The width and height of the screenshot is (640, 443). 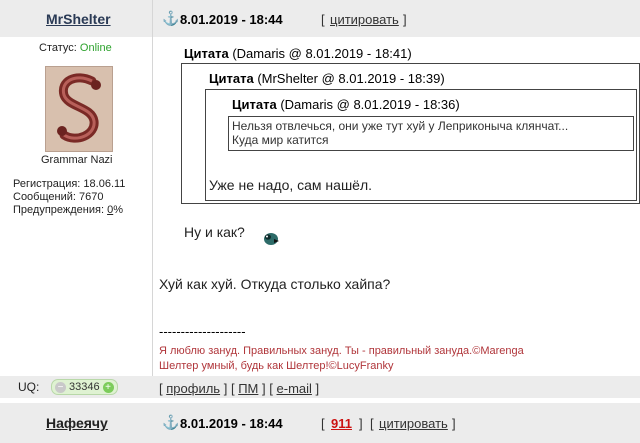 I want to click on username-link: MrShelter, so click(x=78, y=19).